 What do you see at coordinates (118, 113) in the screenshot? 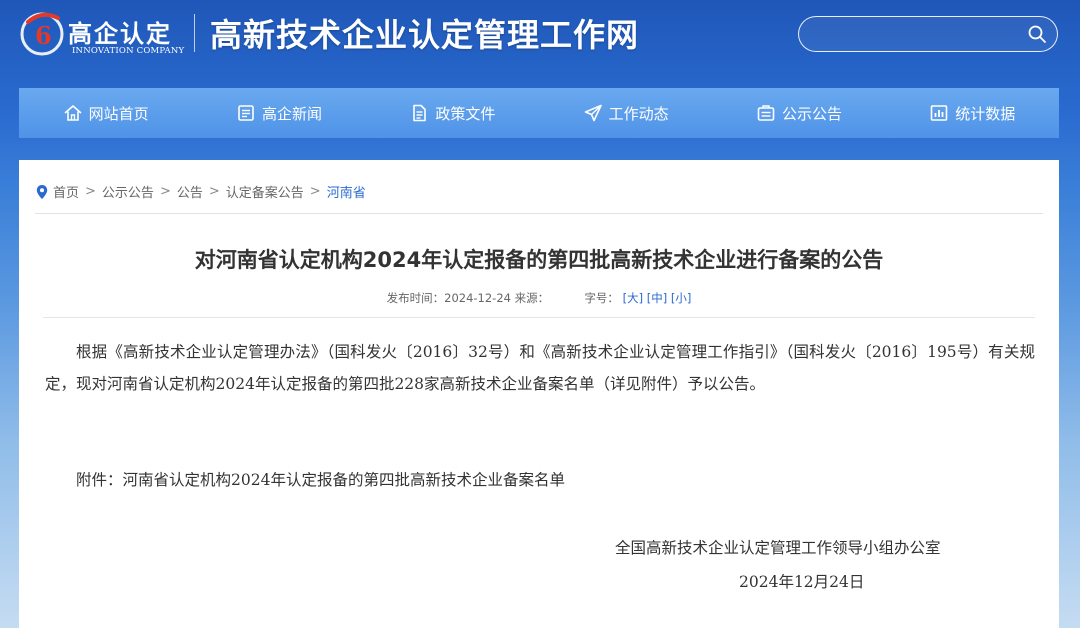
I see `nav-label: 网站首页` at bounding box center [118, 113].